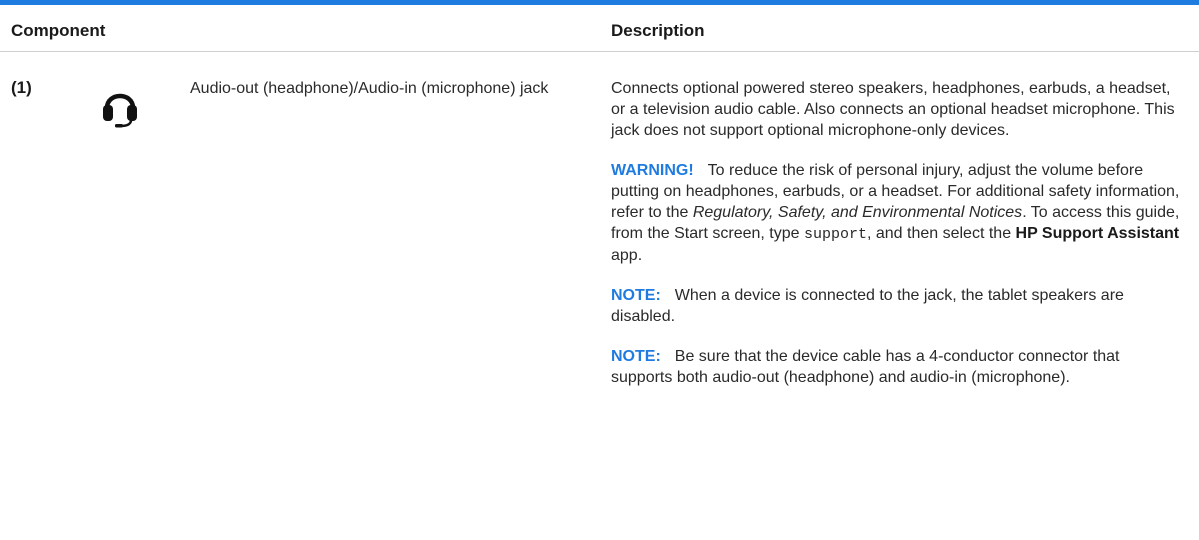  Describe the element at coordinates (627, 255) in the screenshot. I see `warning-text-4: app.` at that location.